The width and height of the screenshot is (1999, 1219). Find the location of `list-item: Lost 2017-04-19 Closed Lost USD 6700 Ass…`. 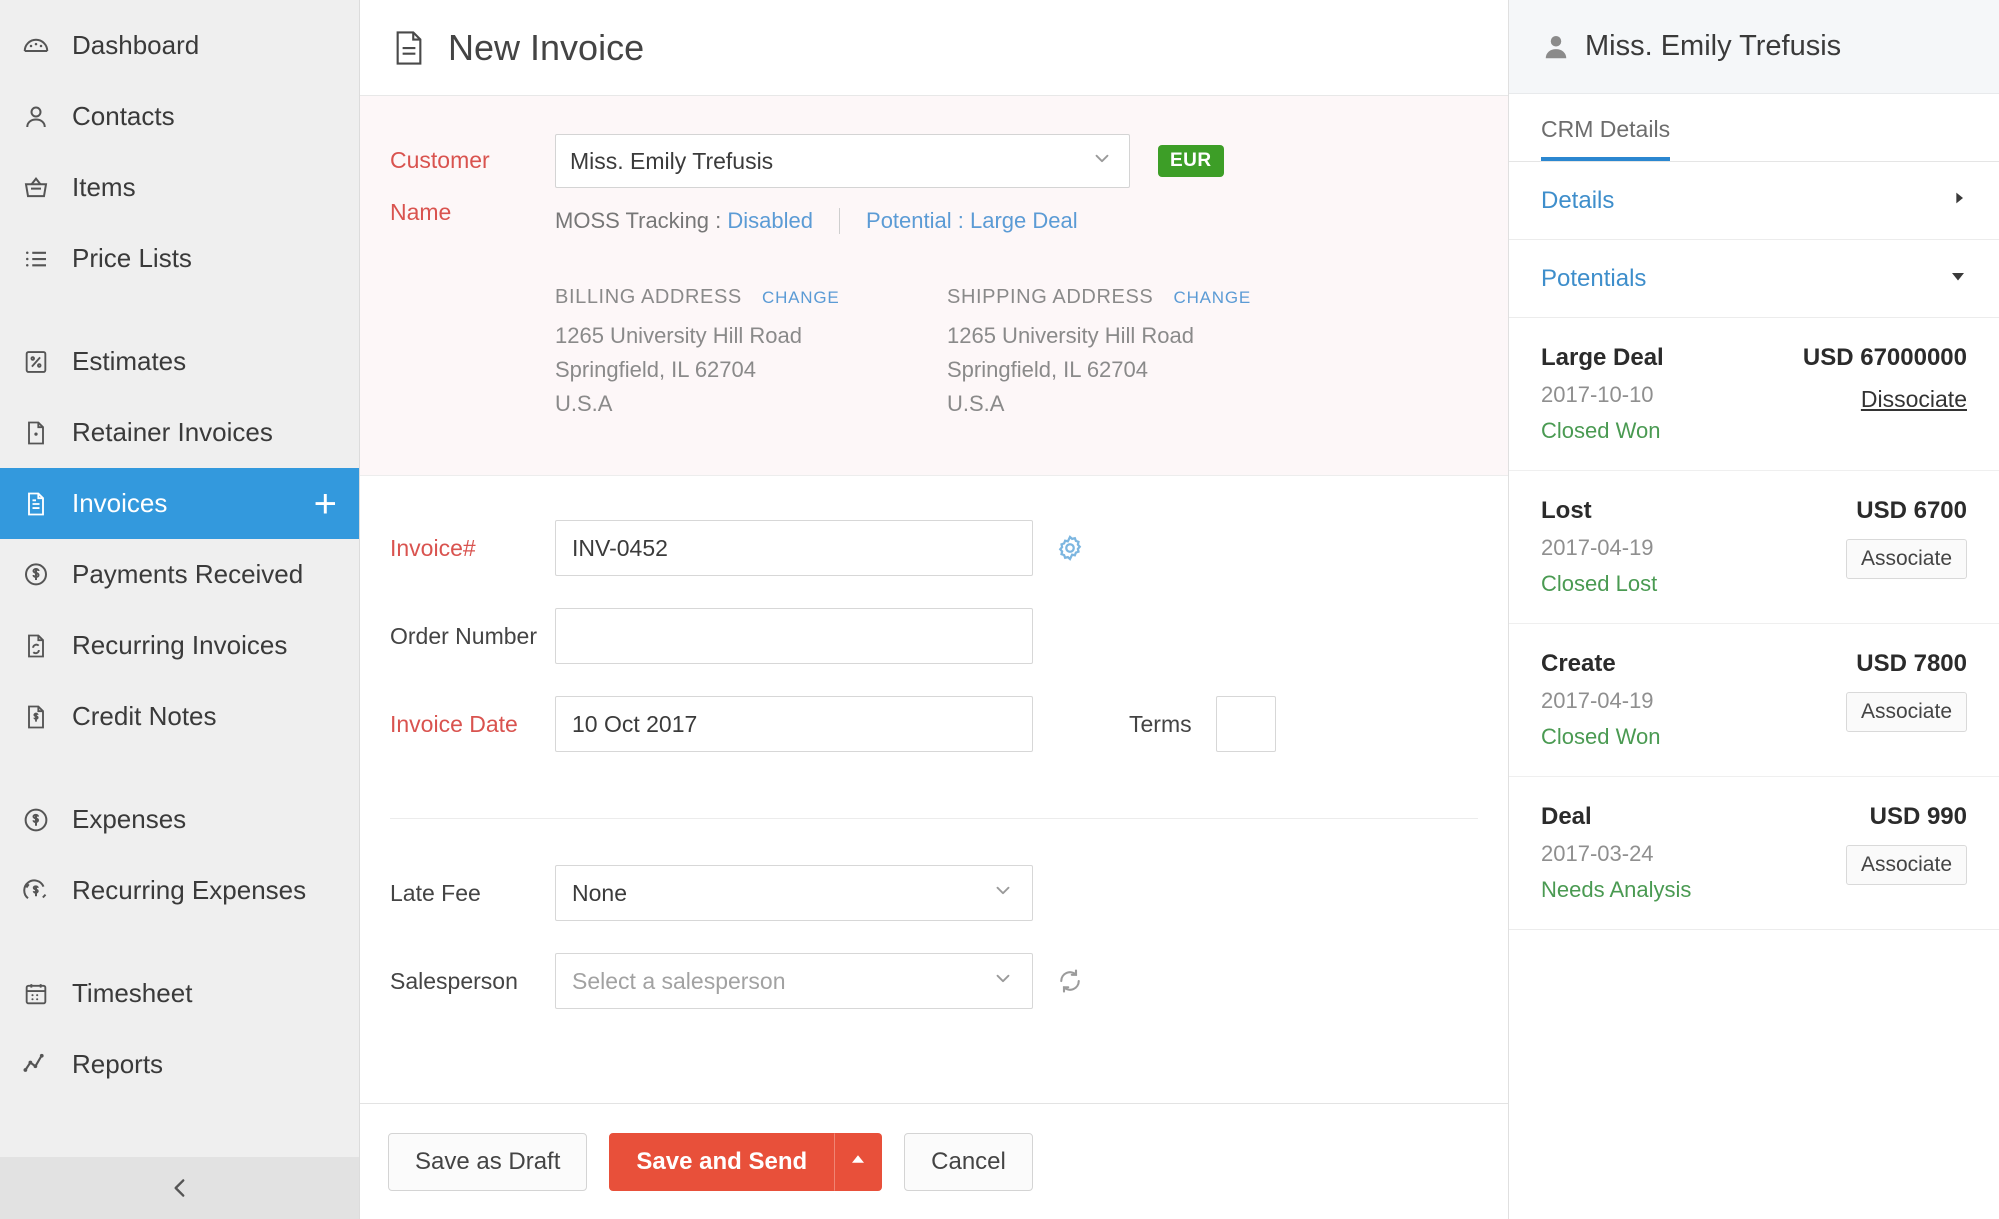

list-item: Lost 2017-04-19 Closed Lost USD 6700 Ass… is located at coordinates (1754, 547).